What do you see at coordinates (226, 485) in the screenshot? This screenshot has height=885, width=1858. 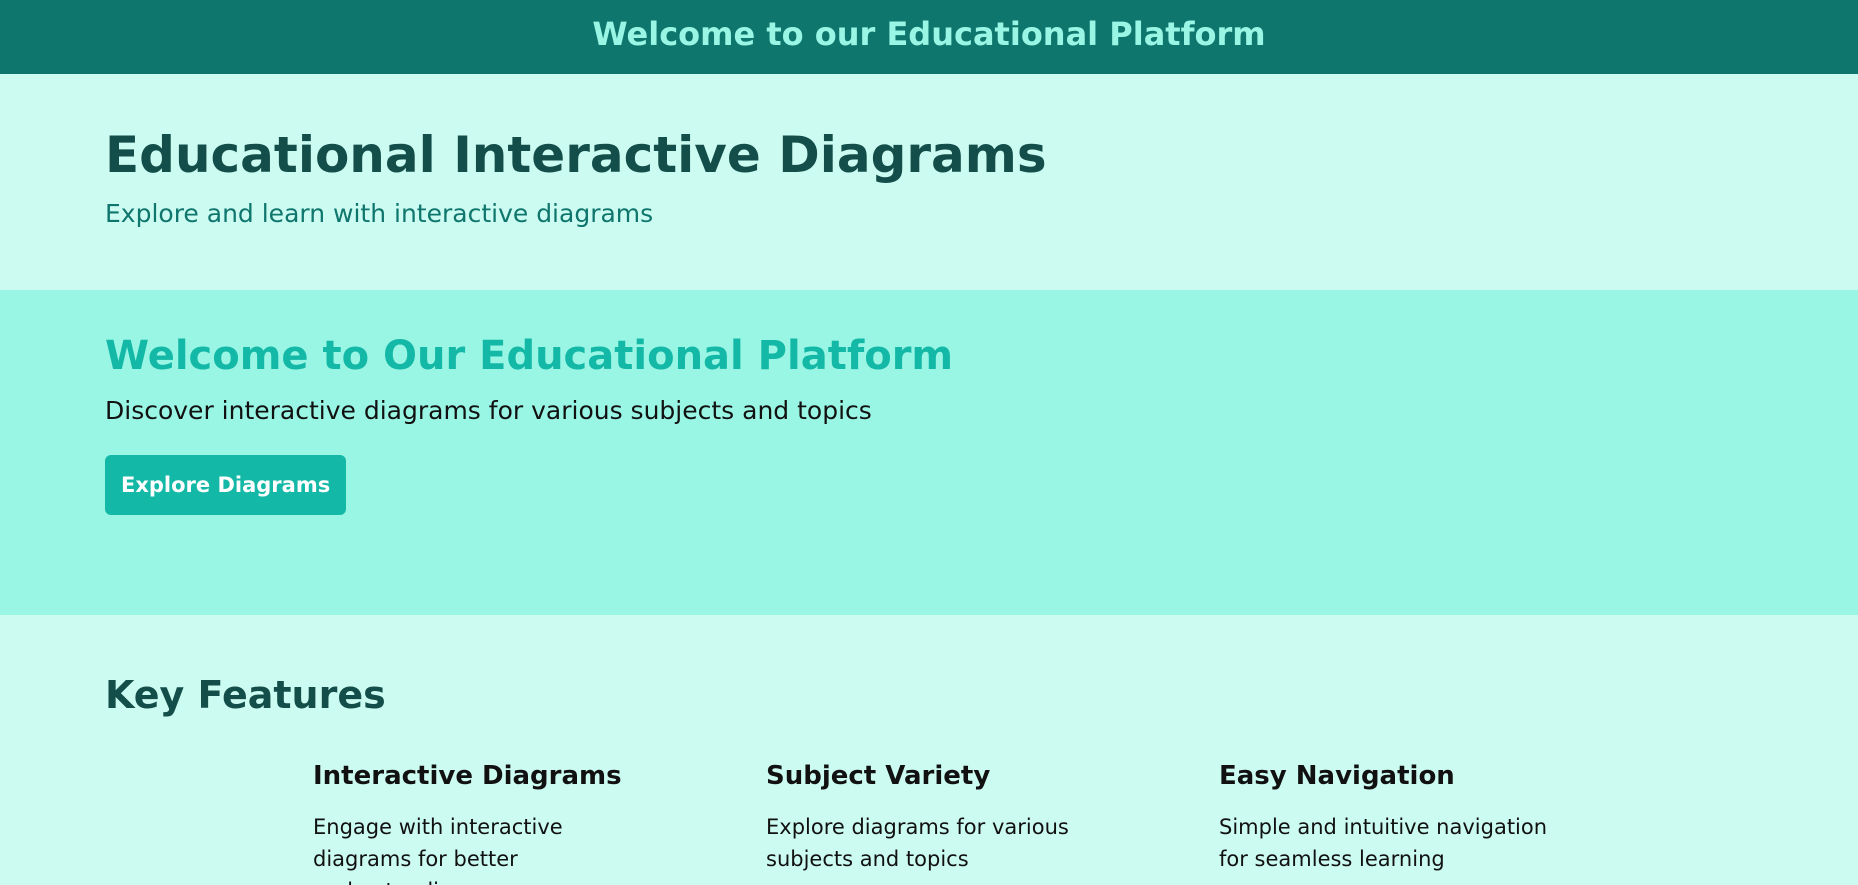 I see `explore-diagrams-button: Explore Diagrams` at bounding box center [226, 485].